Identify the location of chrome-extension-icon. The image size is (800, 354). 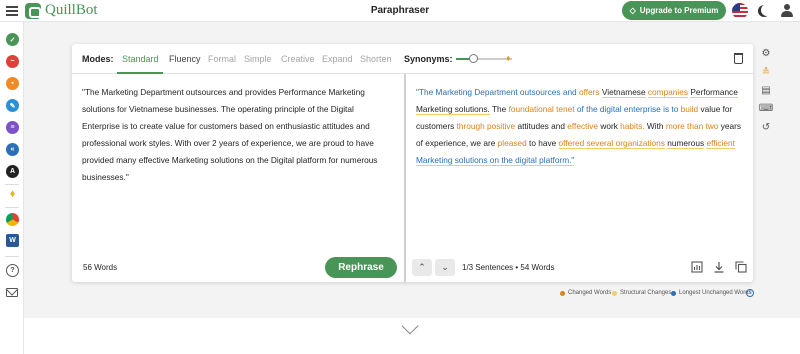
(12, 219).